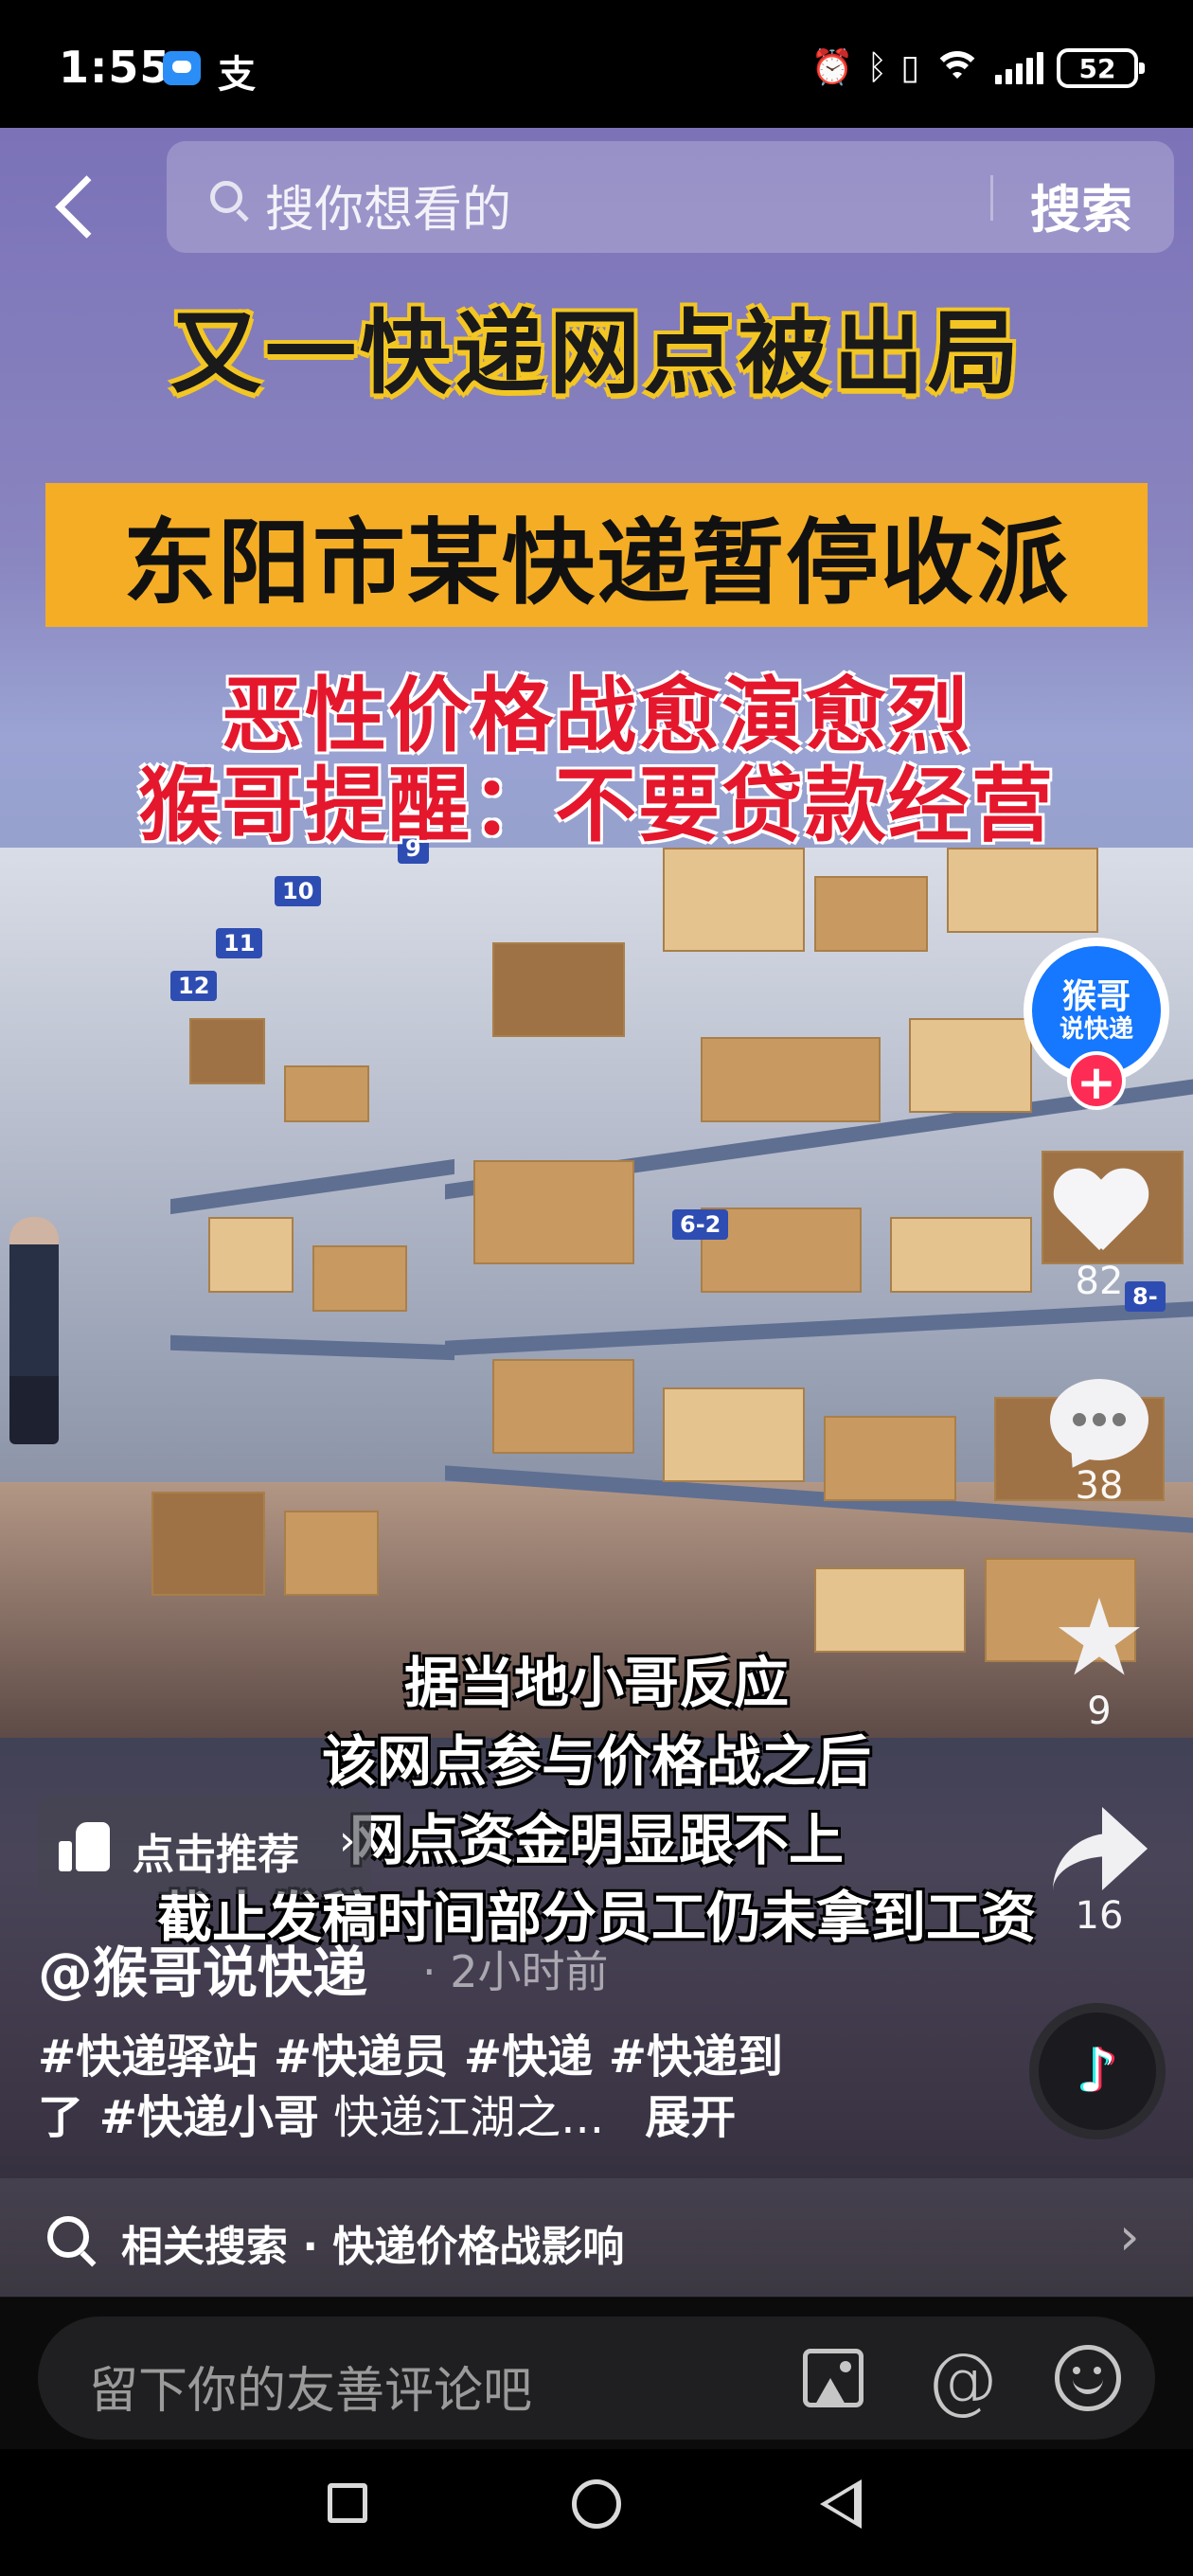 This screenshot has width=1193, height=2576. I want to click on back-icon, so click(77, 205).